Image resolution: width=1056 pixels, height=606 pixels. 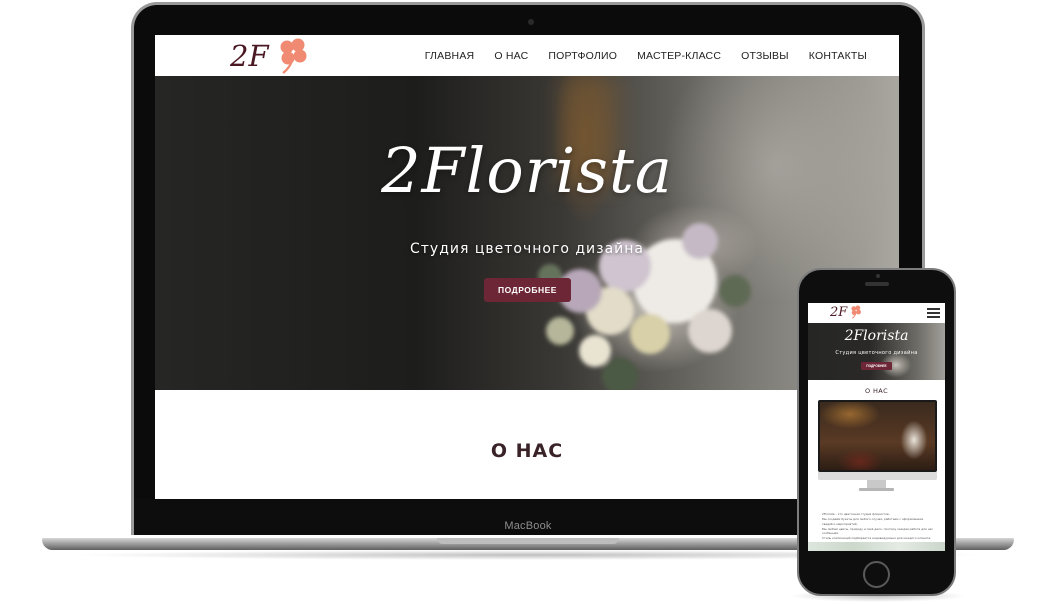 I want to click on mobile-footer-image, so click(x=876, y=546).